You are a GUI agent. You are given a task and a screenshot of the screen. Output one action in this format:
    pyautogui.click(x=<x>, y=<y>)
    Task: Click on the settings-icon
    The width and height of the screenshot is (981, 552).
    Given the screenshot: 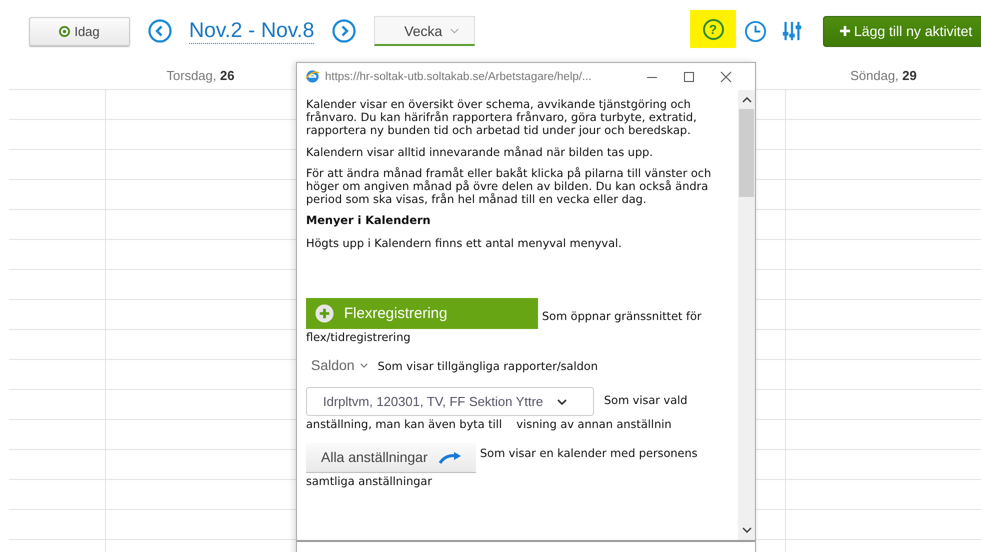 What is the action you would take?
    pyautogui.click(x=792, y=31)
    